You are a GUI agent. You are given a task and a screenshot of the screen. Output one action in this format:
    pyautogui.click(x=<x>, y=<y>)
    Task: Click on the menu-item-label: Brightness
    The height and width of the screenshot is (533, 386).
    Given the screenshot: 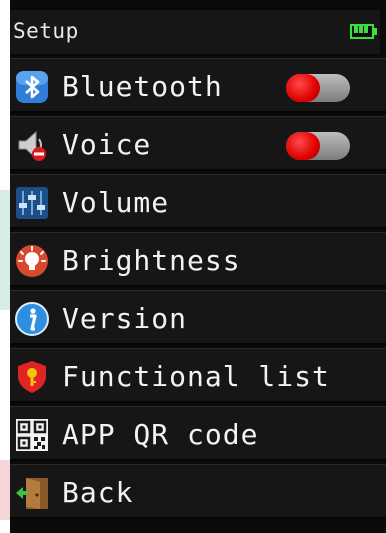 What is the action you would take?
    pyautogui.click(x=151, y=260)
    